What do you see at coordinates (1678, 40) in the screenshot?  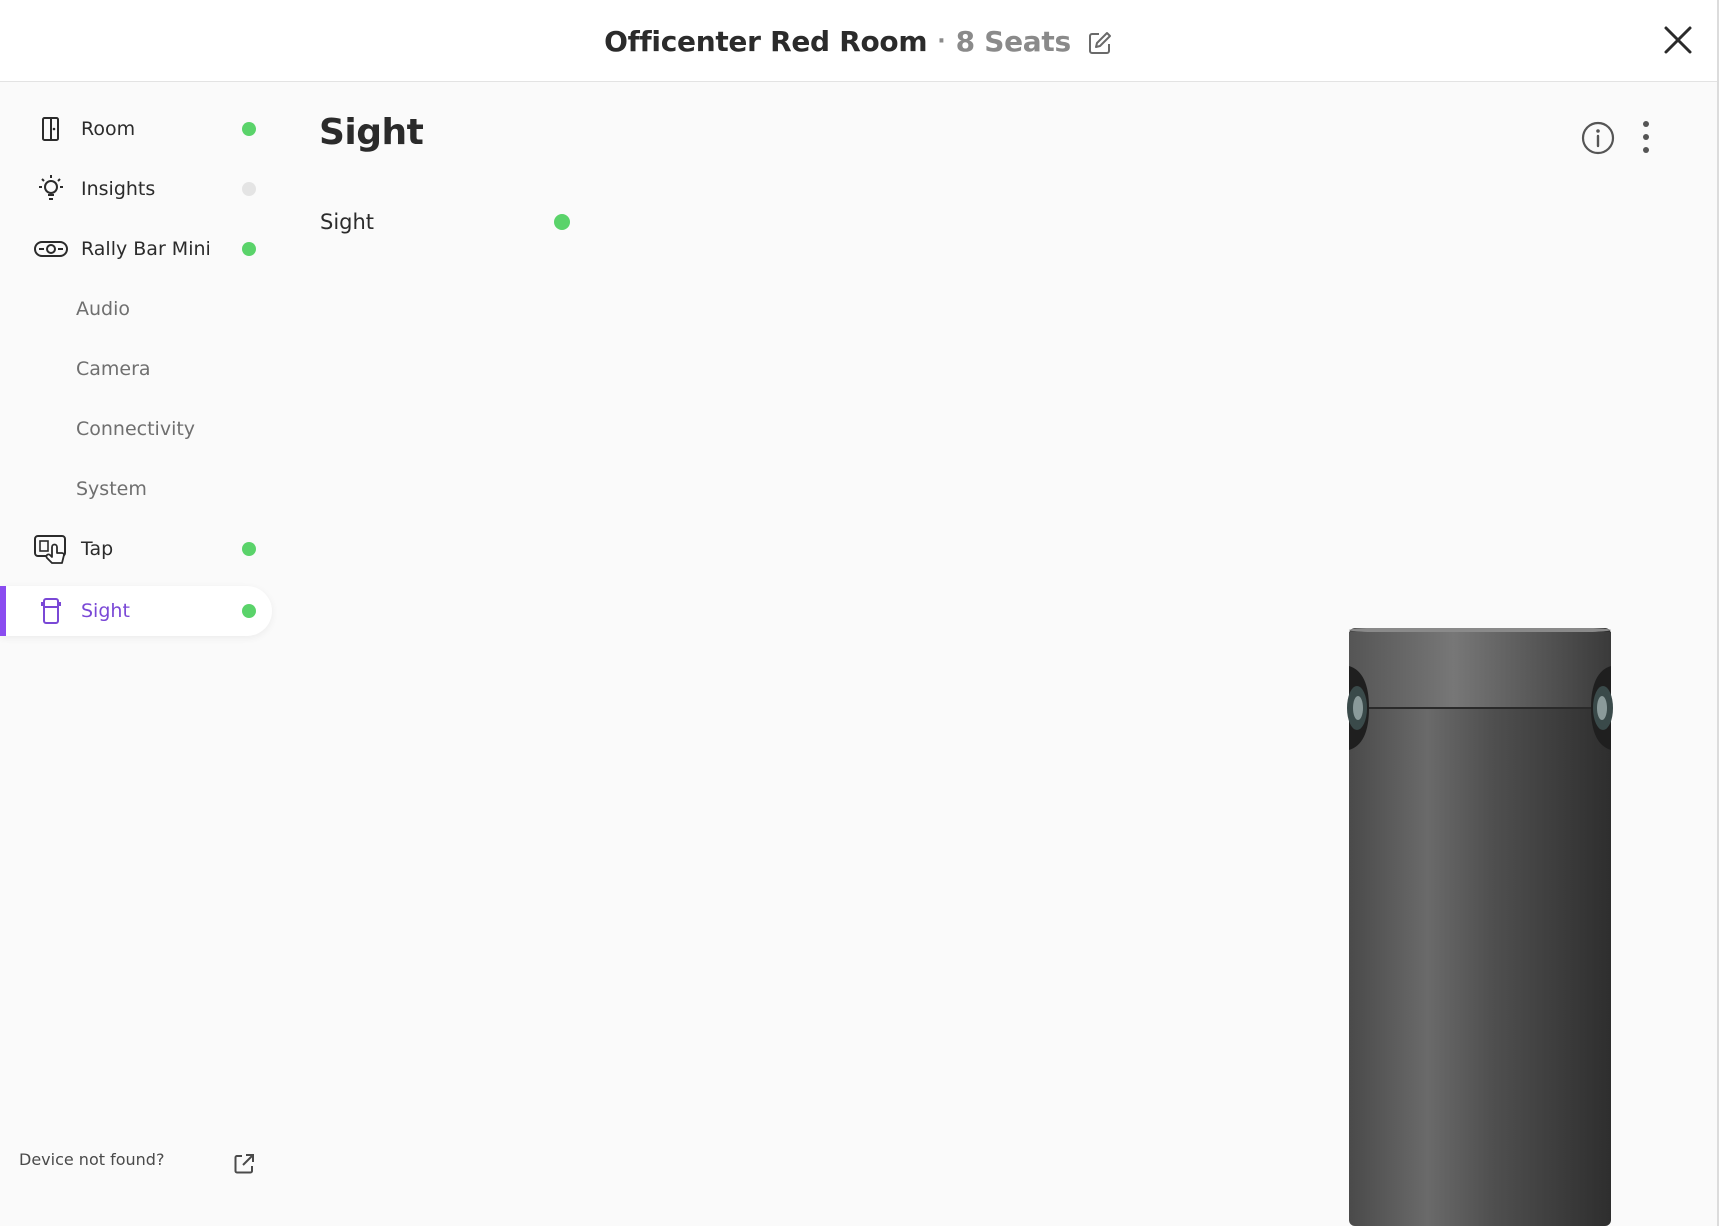 I see `close-icon` at bounding box center [1678, 40].